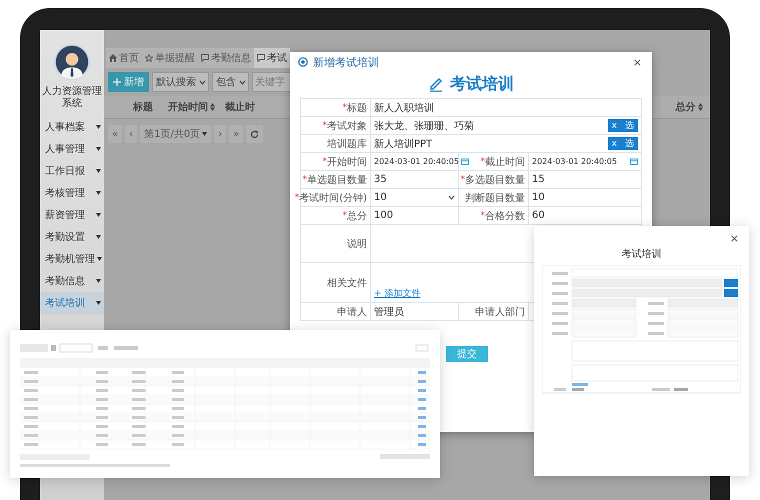  Describe the element at coordinates (505, 162) in the screenshot. I see `field-label: 截止时间` at that location.